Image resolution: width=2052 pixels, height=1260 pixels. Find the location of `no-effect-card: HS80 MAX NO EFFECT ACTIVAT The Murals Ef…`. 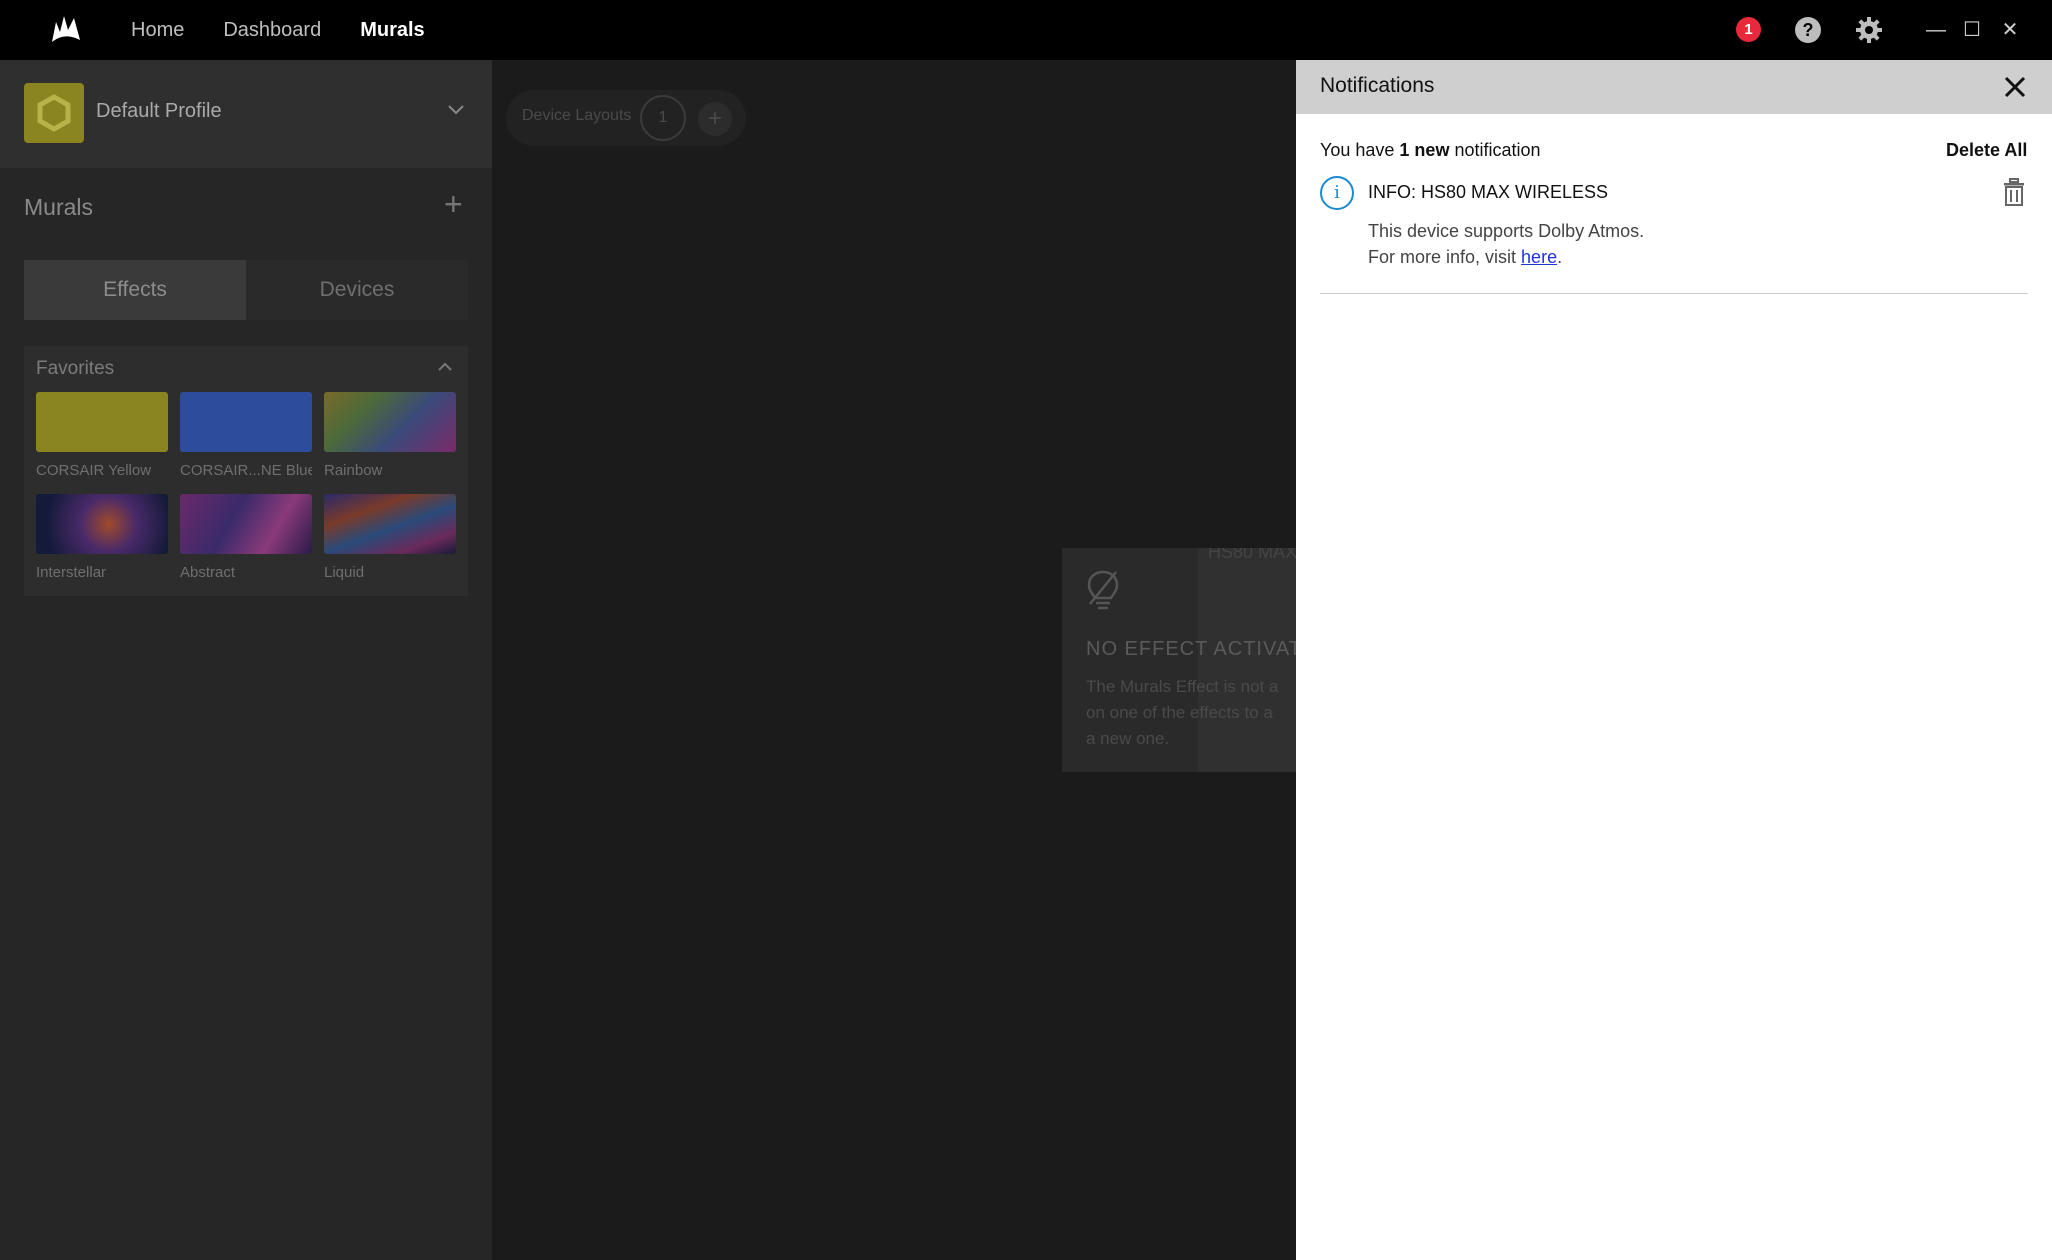

no-effect-card: HS80 MAX NO EFFECT ACTIVAT The Murals Ef… is located at coordinates (1179, 660).